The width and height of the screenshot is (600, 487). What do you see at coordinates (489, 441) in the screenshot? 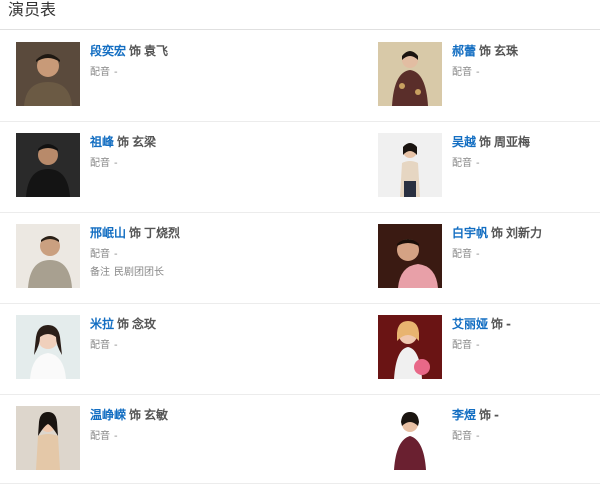
I see `cast-card: 李煜饰 - 配音 -` at bounding box center [489, 441].